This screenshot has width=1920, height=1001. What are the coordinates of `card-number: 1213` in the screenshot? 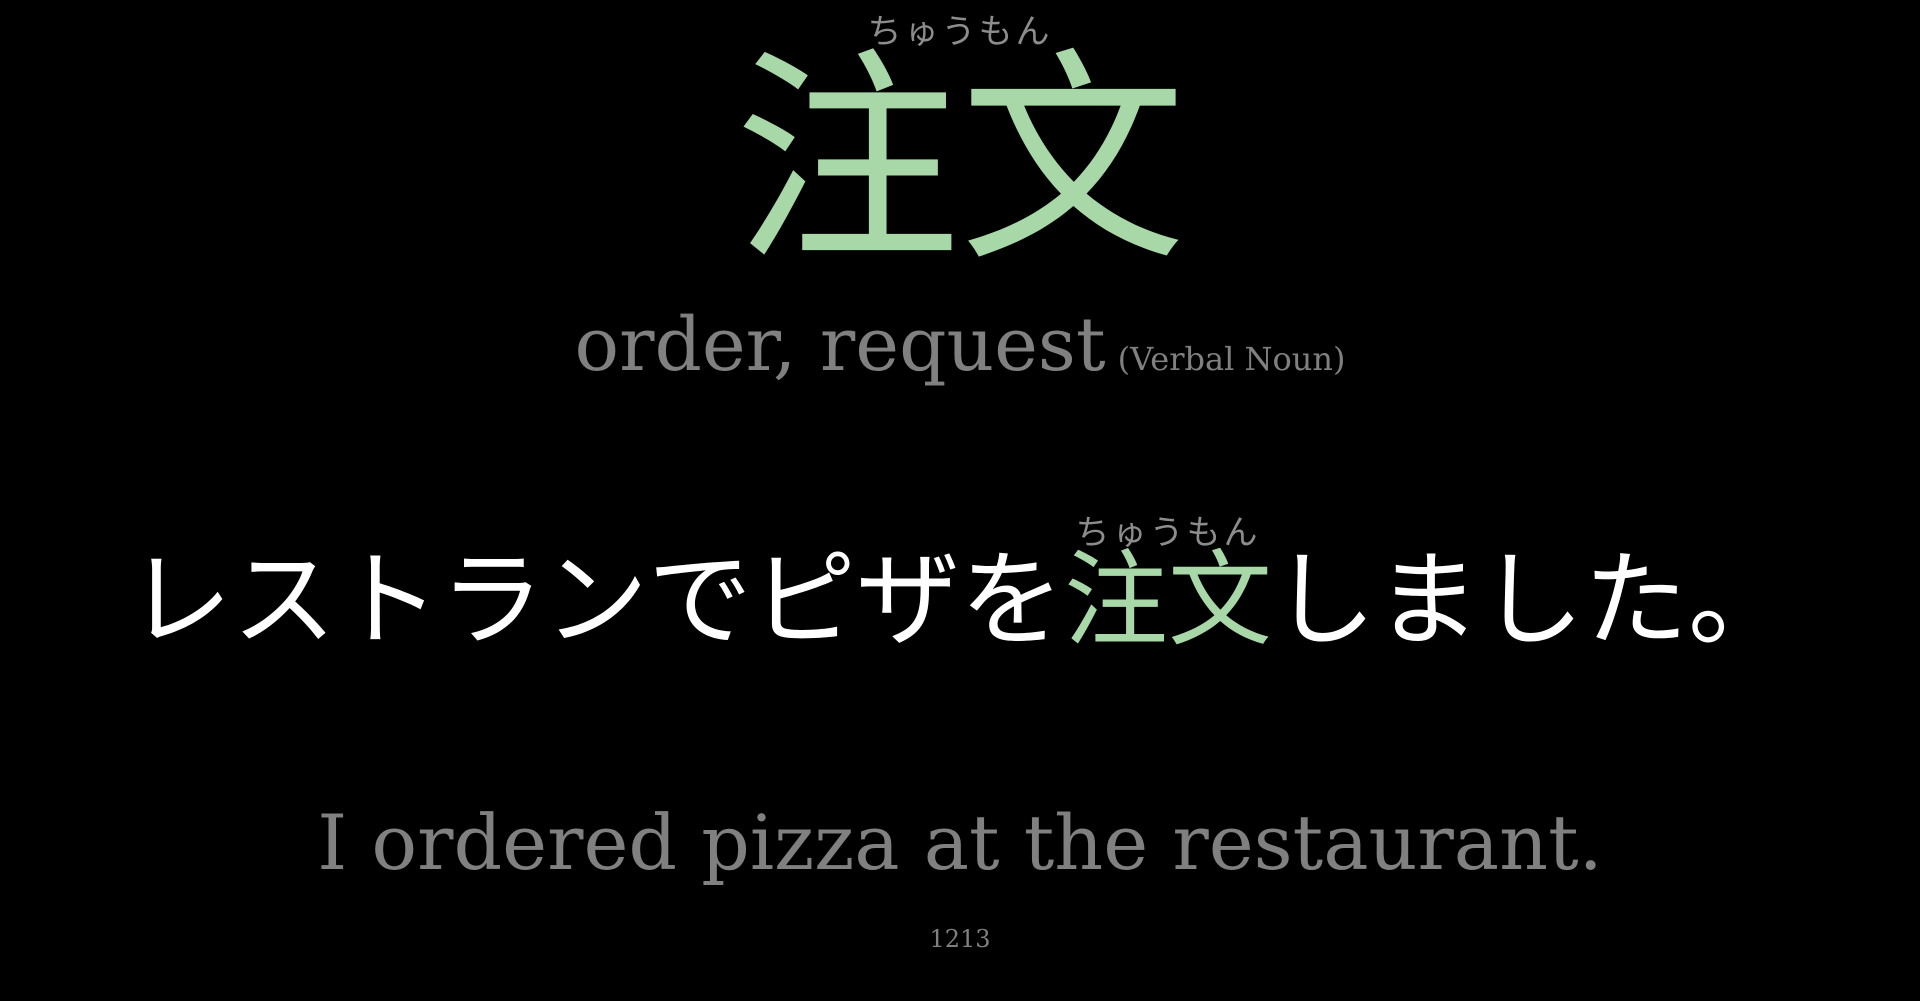 It's located at (960, 939).